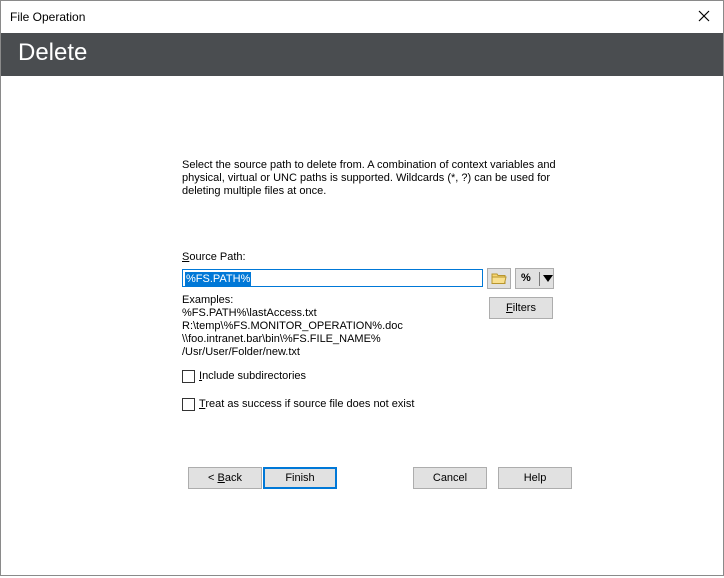 Image resolution: width=724 pixels, height=578 pixels. I want to click on example-line: R:\temp\%FS.MONITOR_OPERATION%.doc, so click(292, 326).